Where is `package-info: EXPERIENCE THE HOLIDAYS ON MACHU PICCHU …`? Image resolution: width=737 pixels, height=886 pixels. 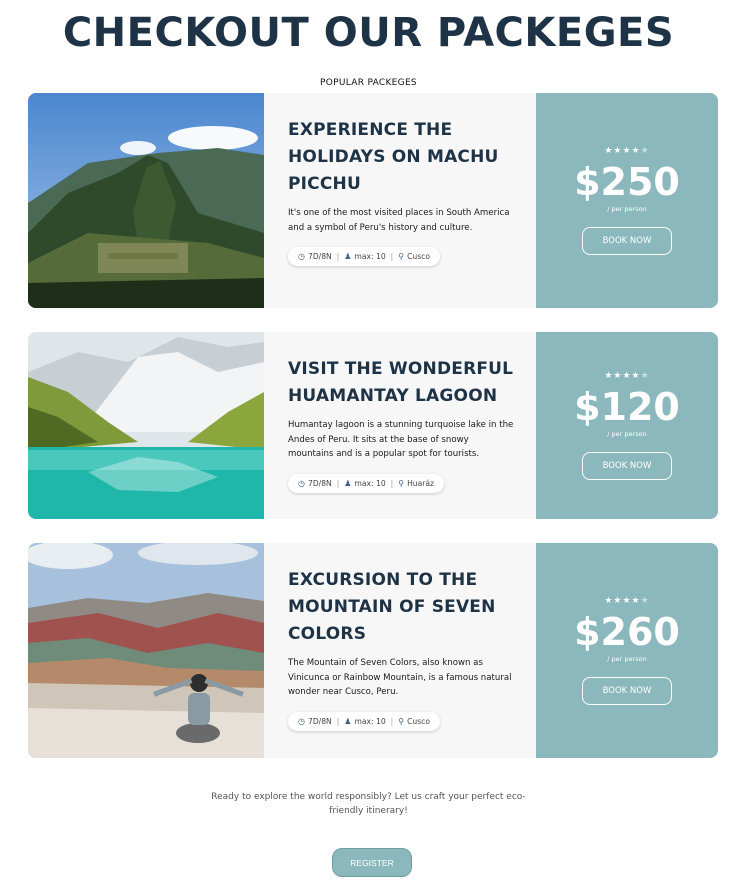 package-info: EXPERIENCE THE HOLIDAYS ON MACHU PICCHU … is located at coordinates (400, 200).